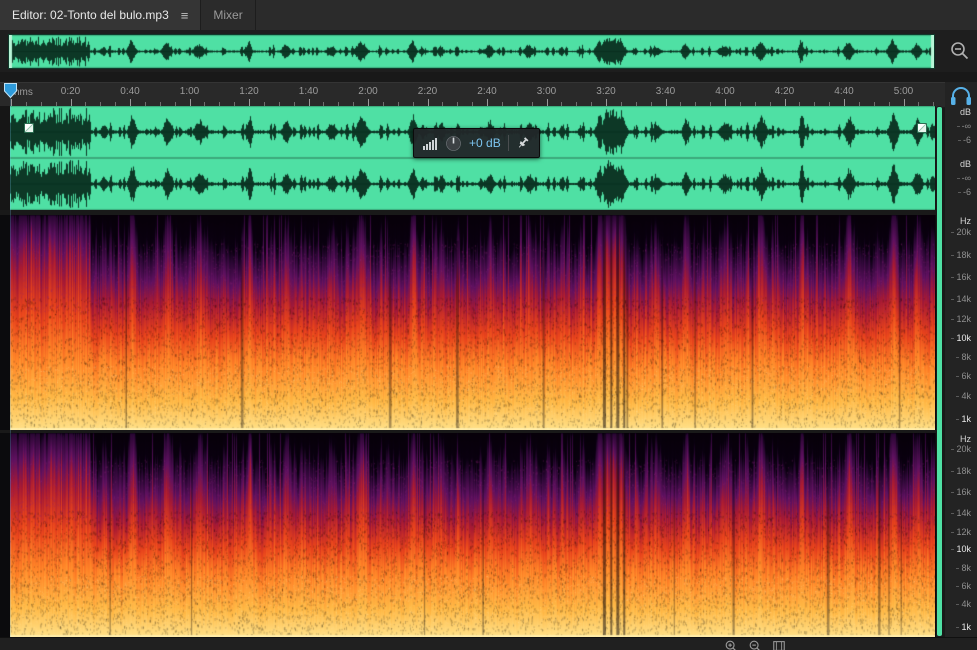 The image size is (977, 650). What do you see at coordinates (427, 91) in the screenshot?
I see `ruler-tick-label: 2:20` at bounding box center [427, 91].